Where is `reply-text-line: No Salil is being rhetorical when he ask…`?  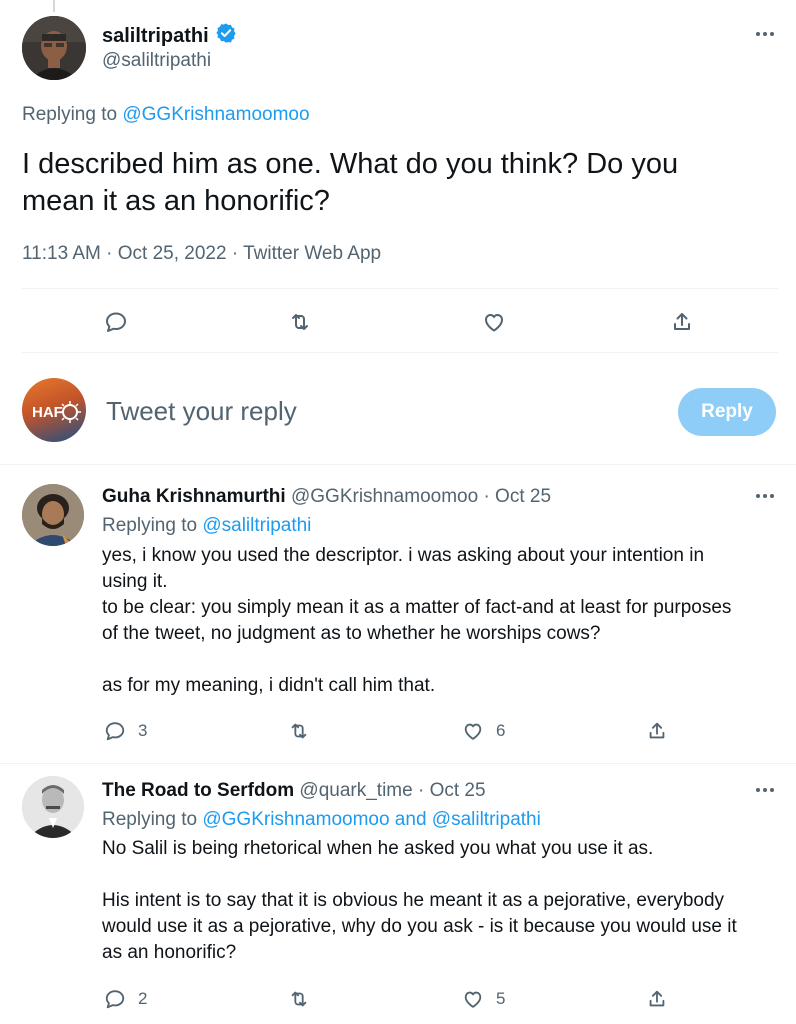
reply-text-line: No Salil is being rhetorical when he ask… is located at coordinates (378, 848).